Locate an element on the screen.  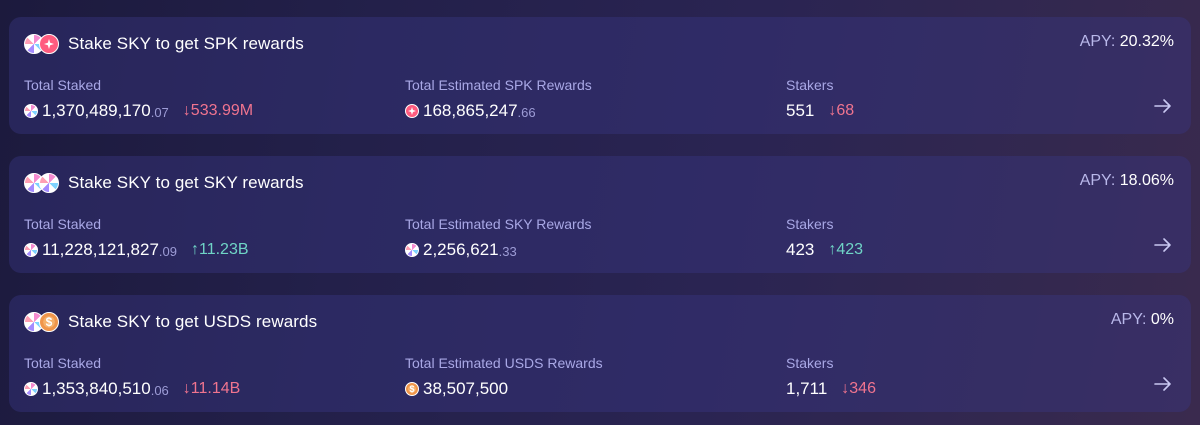
total-staked-value: 1,370,489,170.07 ↓533.99M is located at coordinates (138, 111).